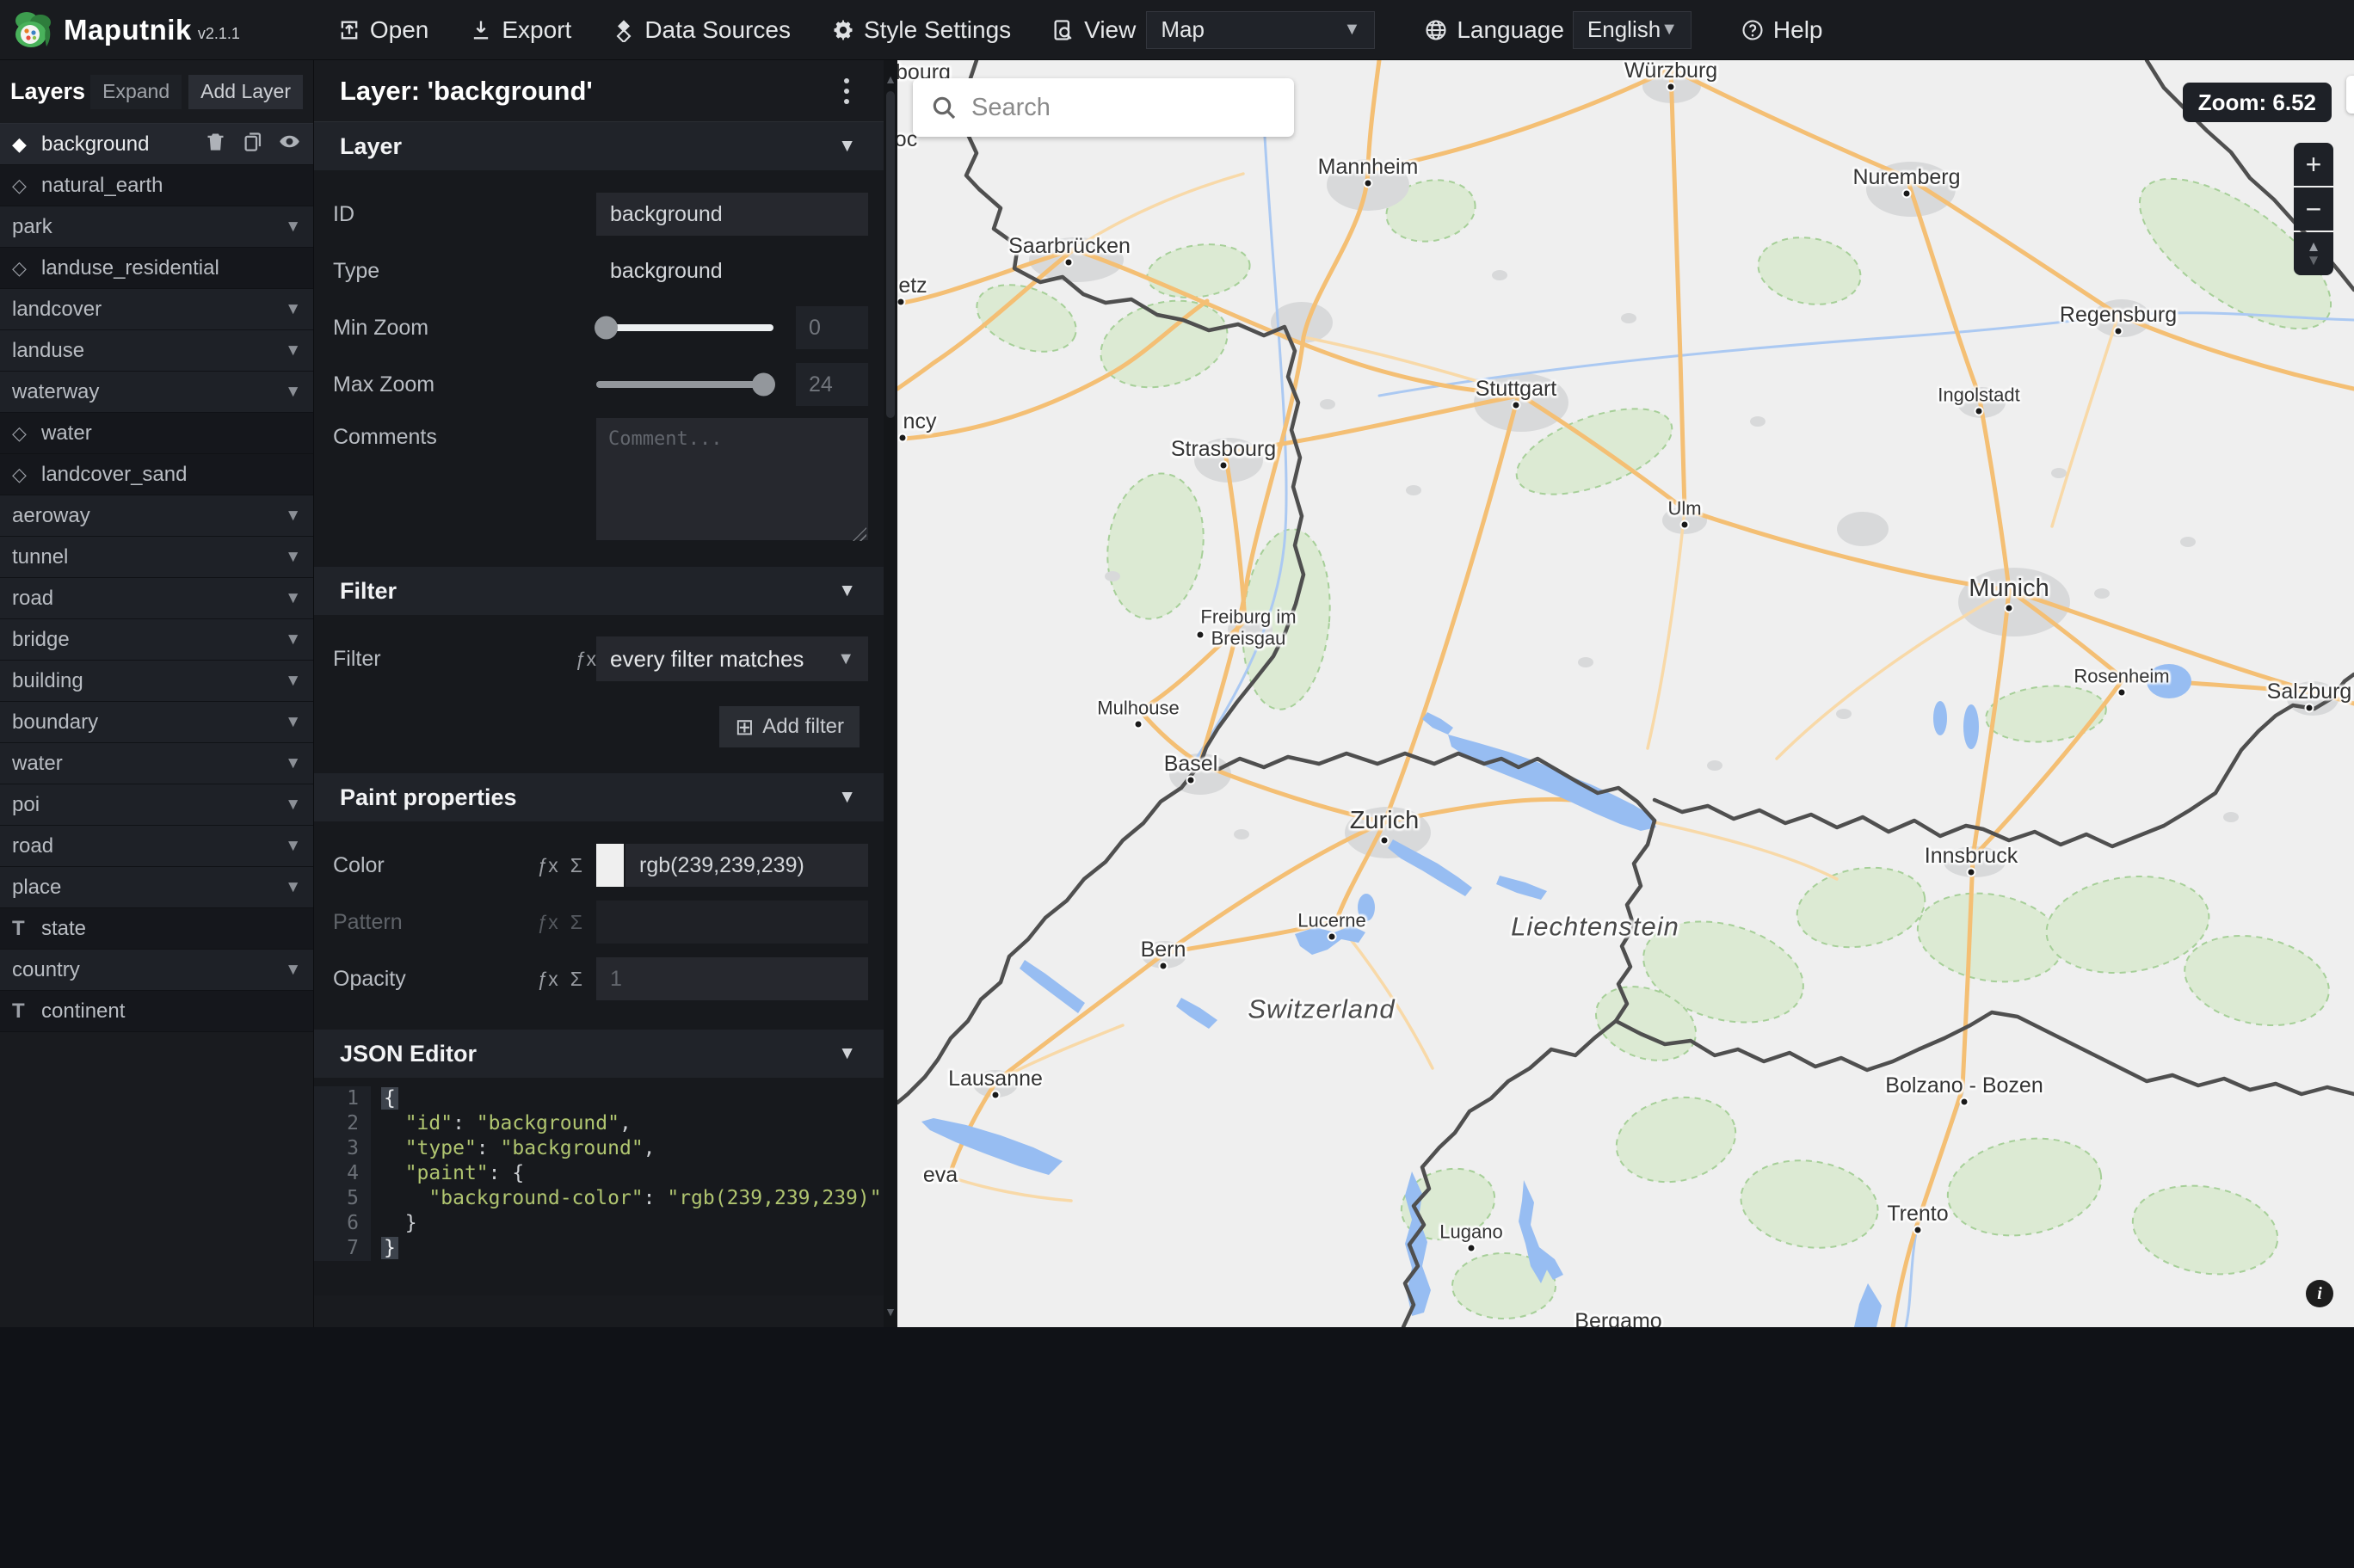 The image size is (2354, 1568). I want to click on kebab-menu-icon, so click(846, 90).